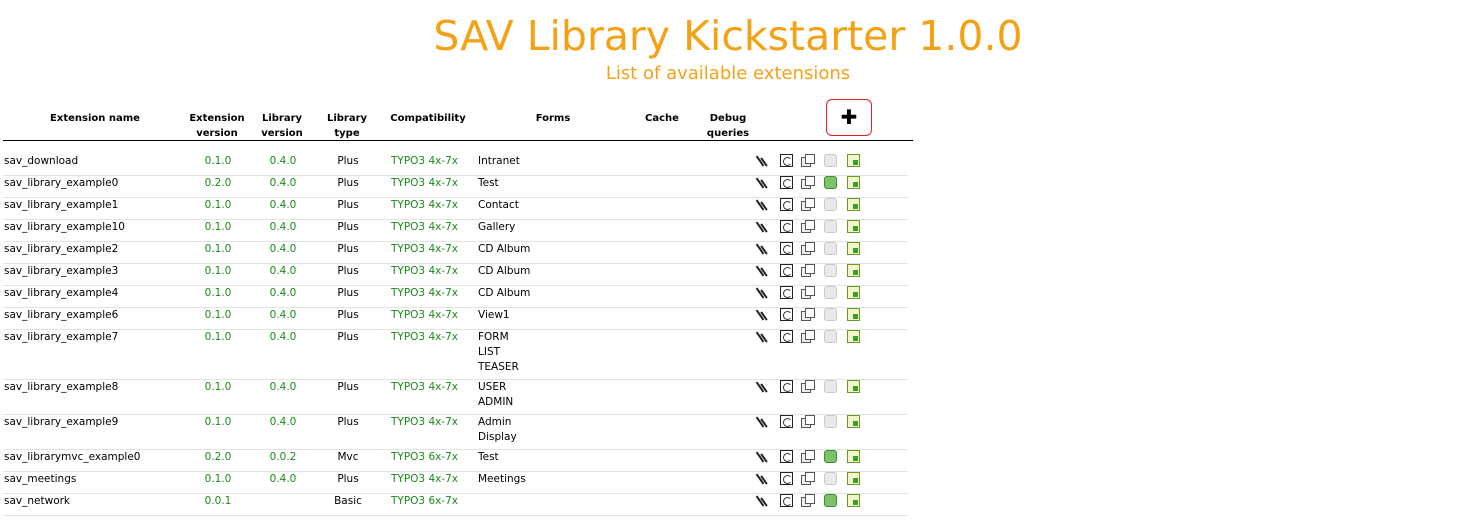  What do you see at coordinates (499, 161) in the screenshot?
I see `forms-list: Intranet` at bounding box center [499, 161].